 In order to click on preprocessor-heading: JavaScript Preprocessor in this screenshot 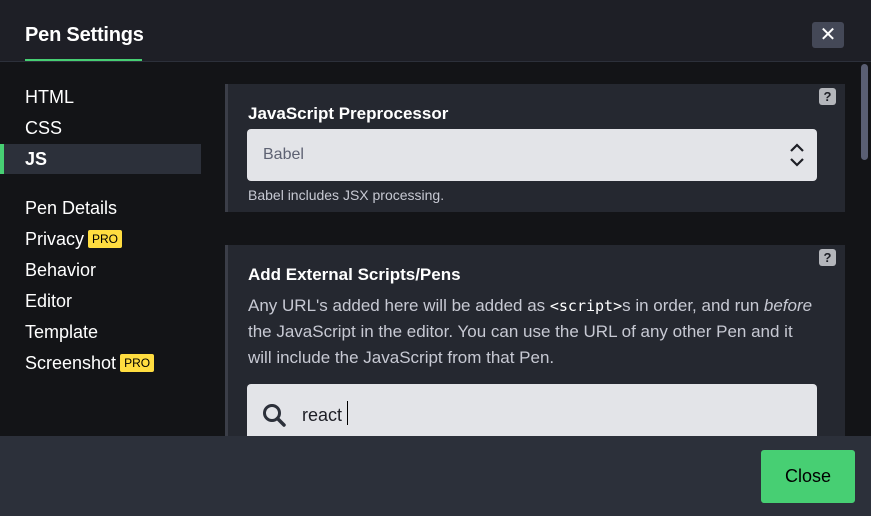, I will do `click(348, 113)`.